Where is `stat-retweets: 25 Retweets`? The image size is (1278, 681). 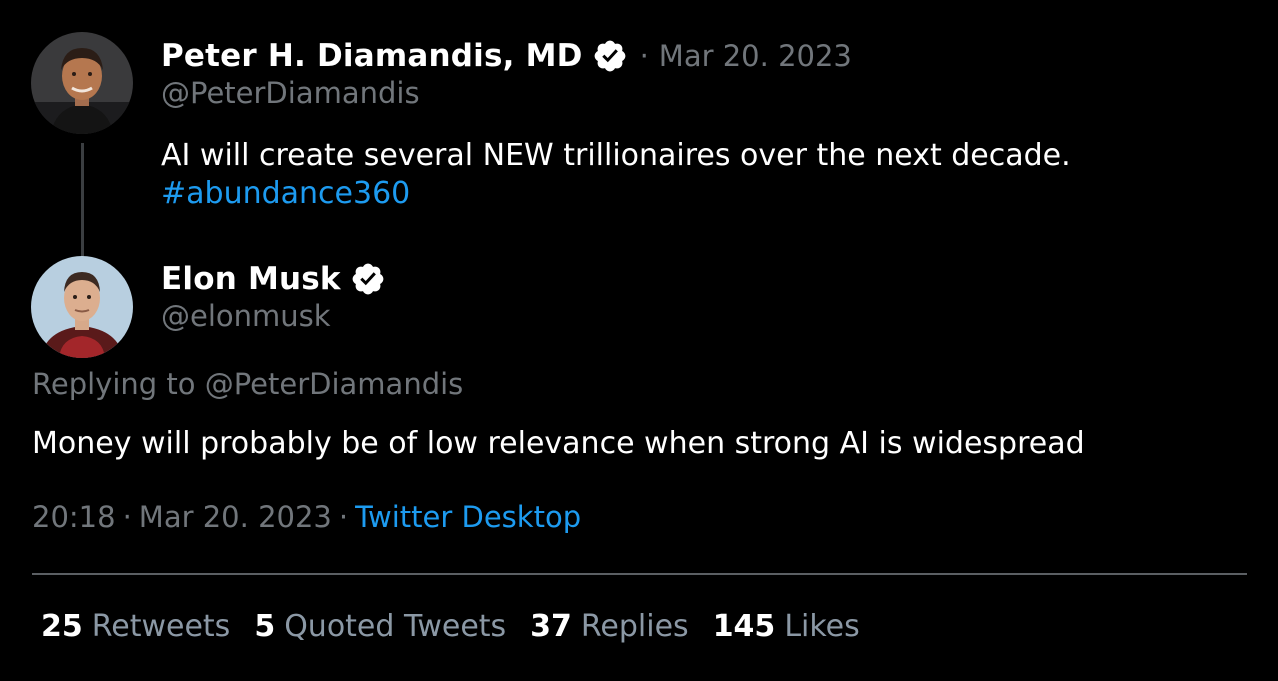
stat-retweets: 25 Retweets is located at coordinates (135, 626).